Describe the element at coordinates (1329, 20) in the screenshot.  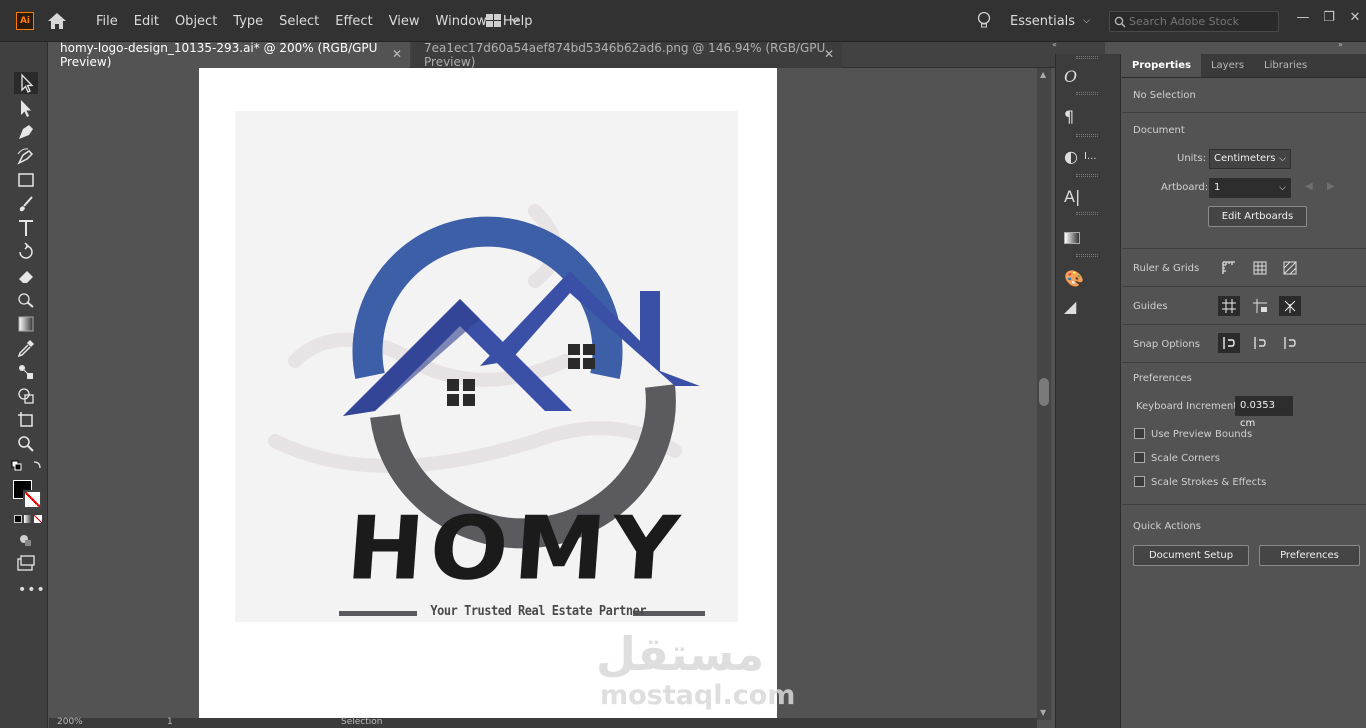
I see `restore-button: ❐` at that location.